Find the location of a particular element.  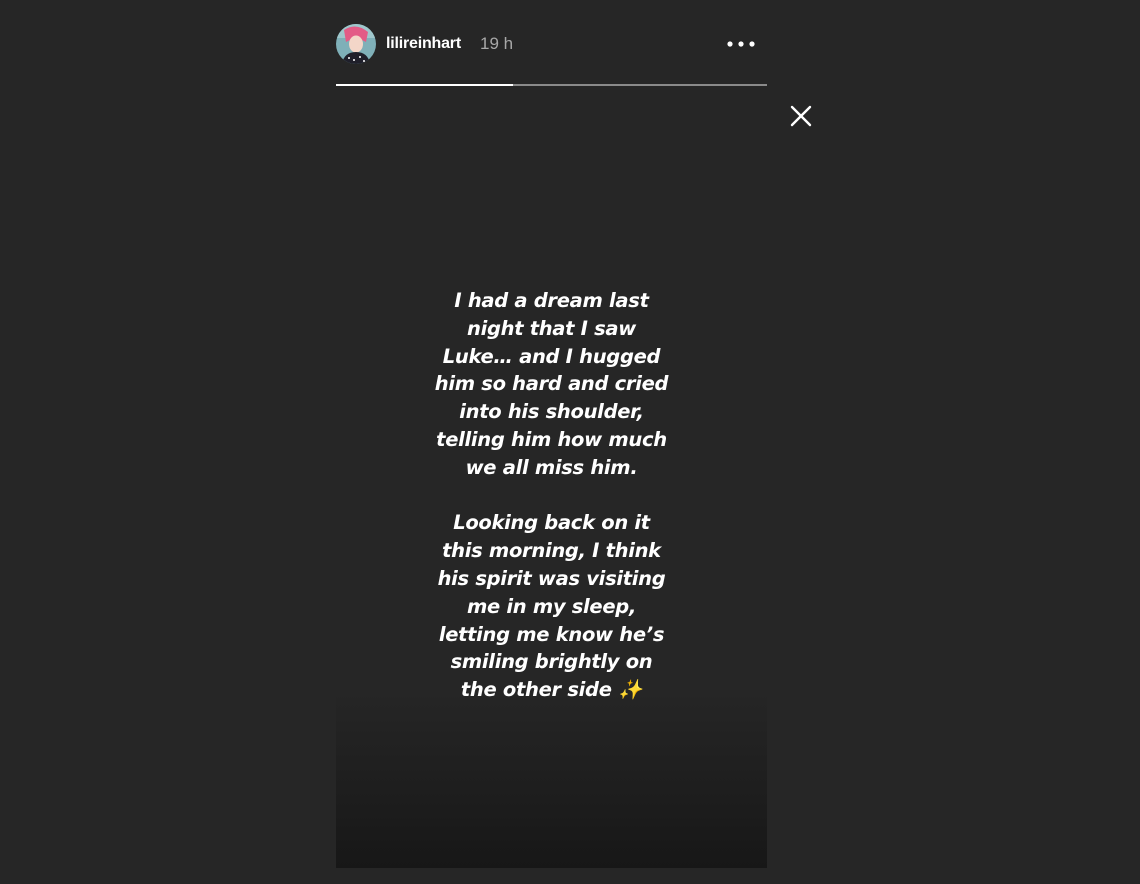

story-progress-bar is located at coordinates (551, 85).